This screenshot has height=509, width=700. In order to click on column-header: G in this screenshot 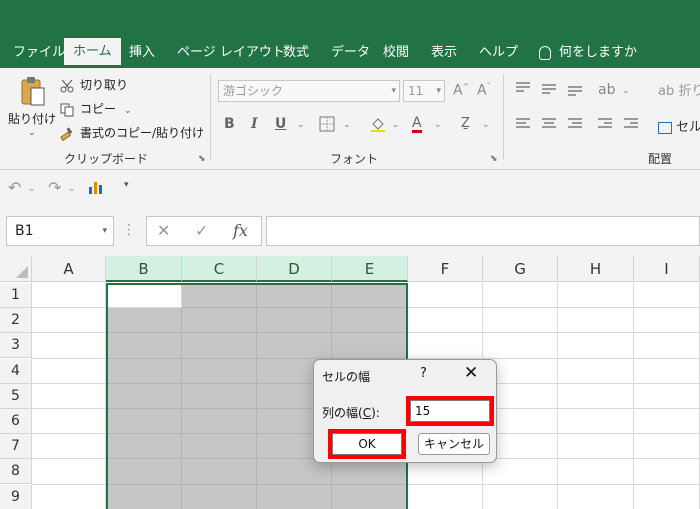, I will do `click(520, 269)`.